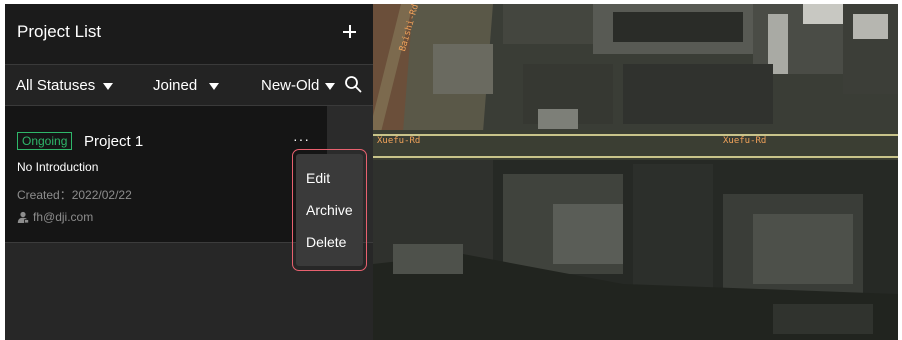 This screenshot has width=902, height=340. I want to click on user-icon, so click(23, 217).